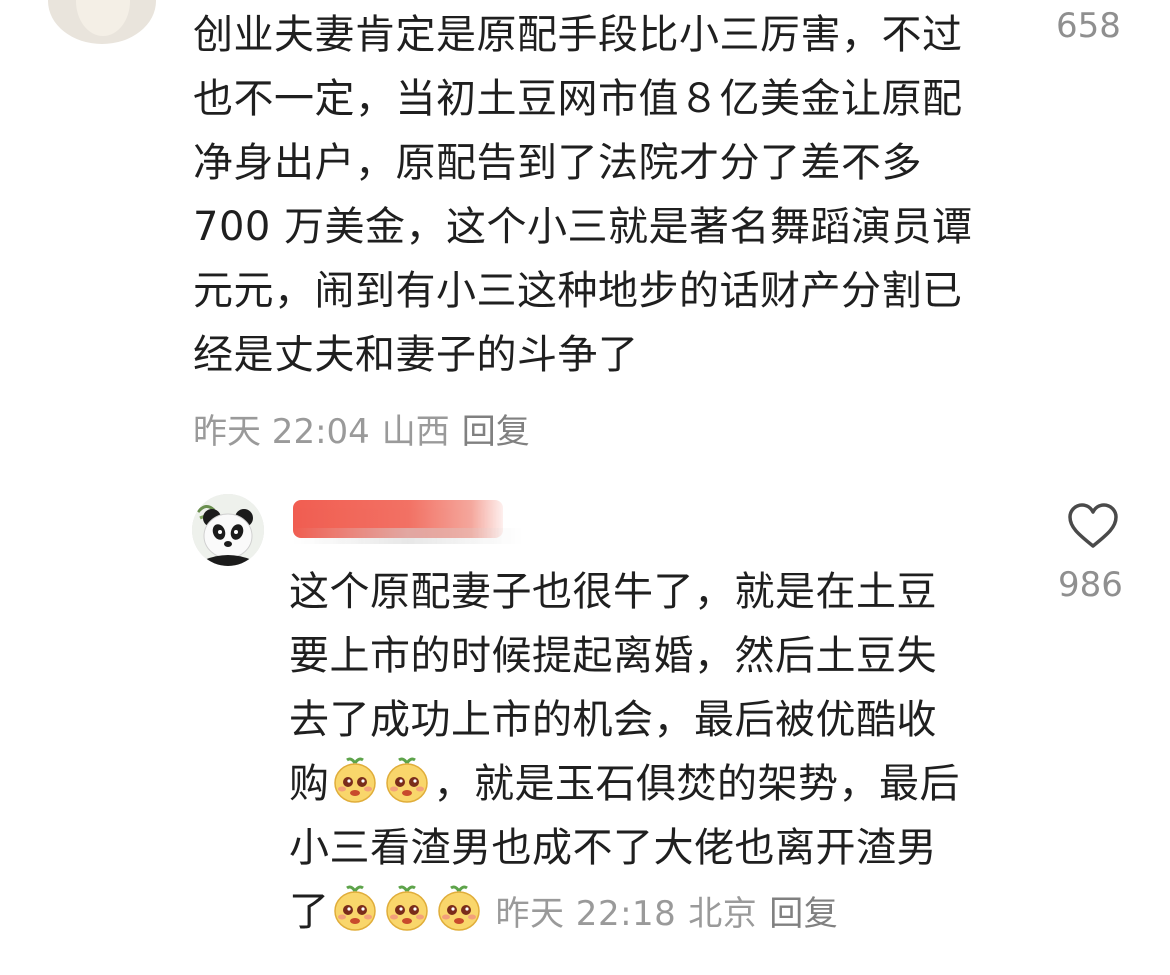 This screenshot has width=1170, height=975. What do you see at coordinates (1093, 526) in the screenshot?
I see `heart-icon` at bounding box center [1093, 526].